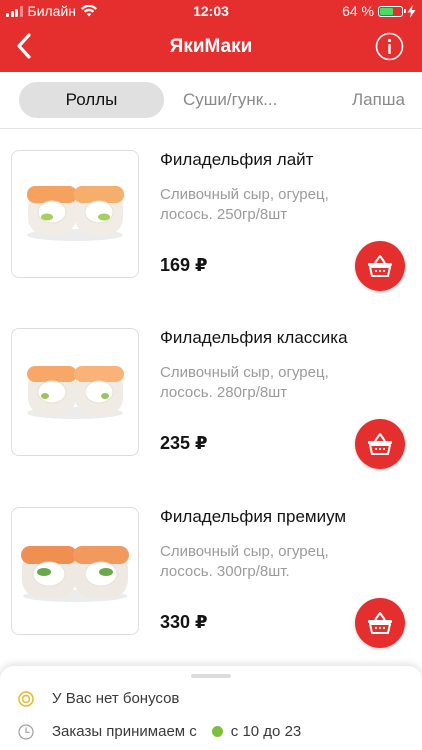 This screenshot has height=750, width=422. I want to click on coin-icon, so click(26, 698).